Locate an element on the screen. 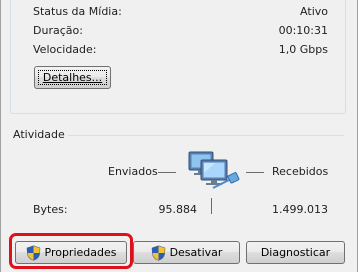 This screenshot has height=272, width=358. diagnose-button-label: Diagnosticar is located at coordinates (295, 252).